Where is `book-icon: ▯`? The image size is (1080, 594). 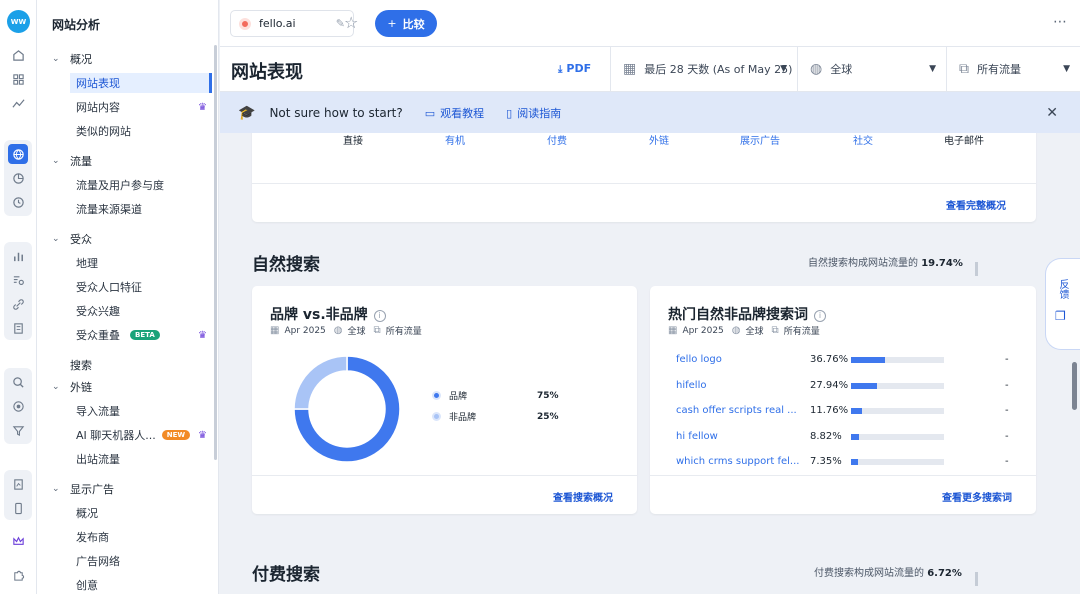 book-icon: ▯ is located at coordinates (509, 113).